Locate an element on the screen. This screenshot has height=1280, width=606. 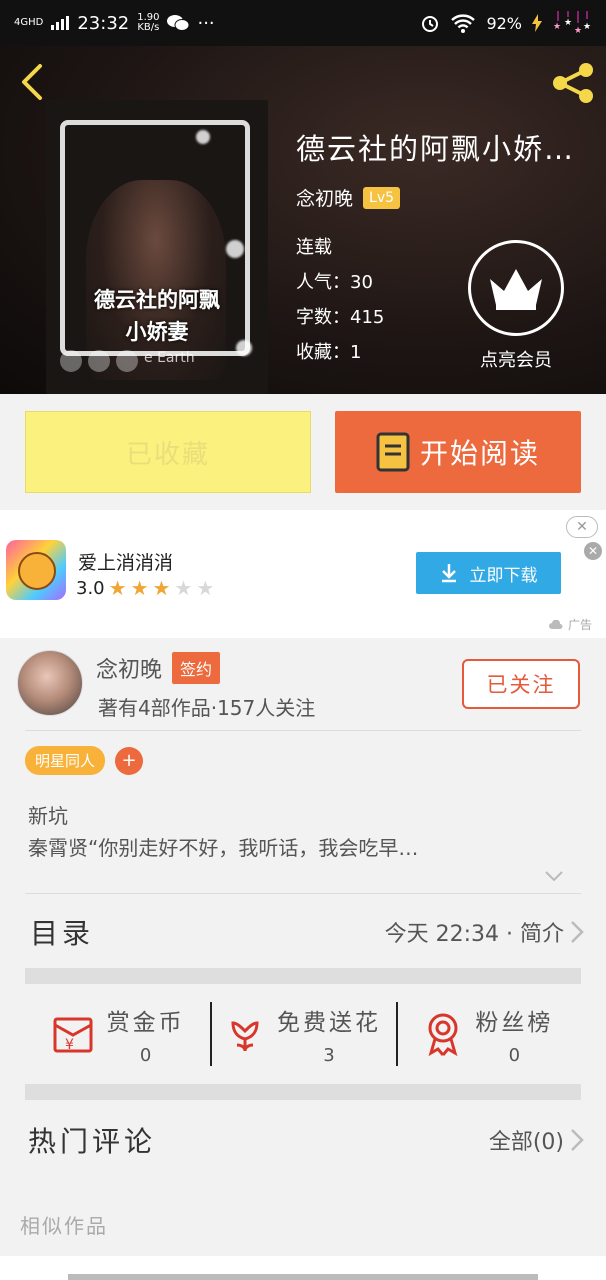
book-cover: 德云社的阿飘 小娇妻 e Earth is located at coordinates (157, 247).